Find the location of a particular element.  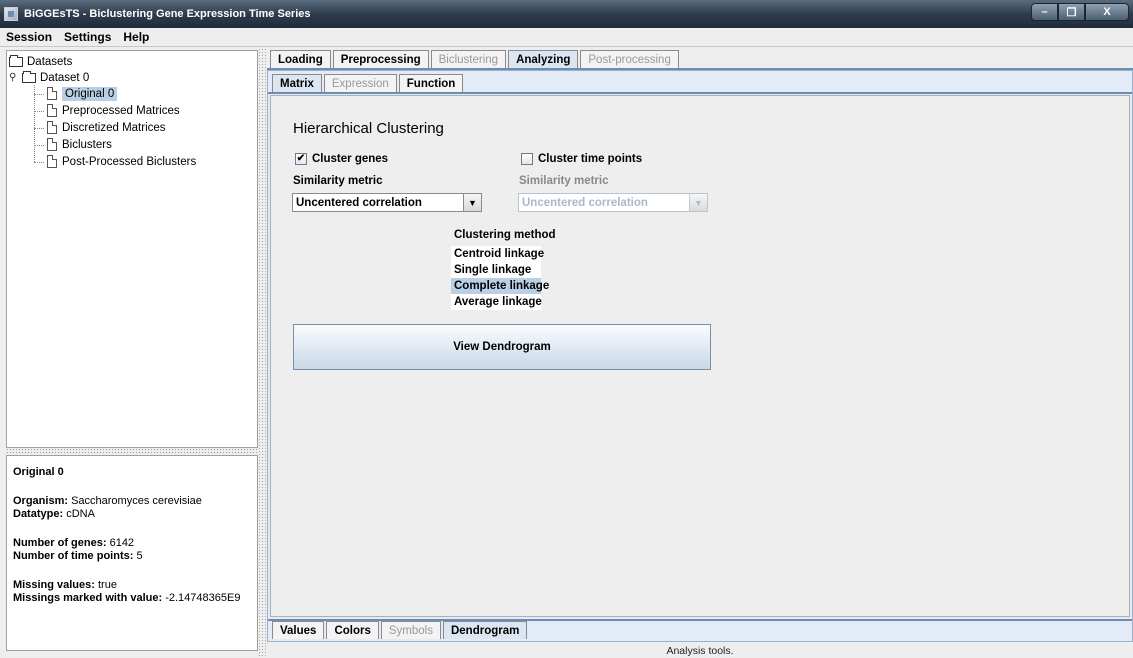

marked-label: Missings marked with value: is located at coordinates (88, 598).